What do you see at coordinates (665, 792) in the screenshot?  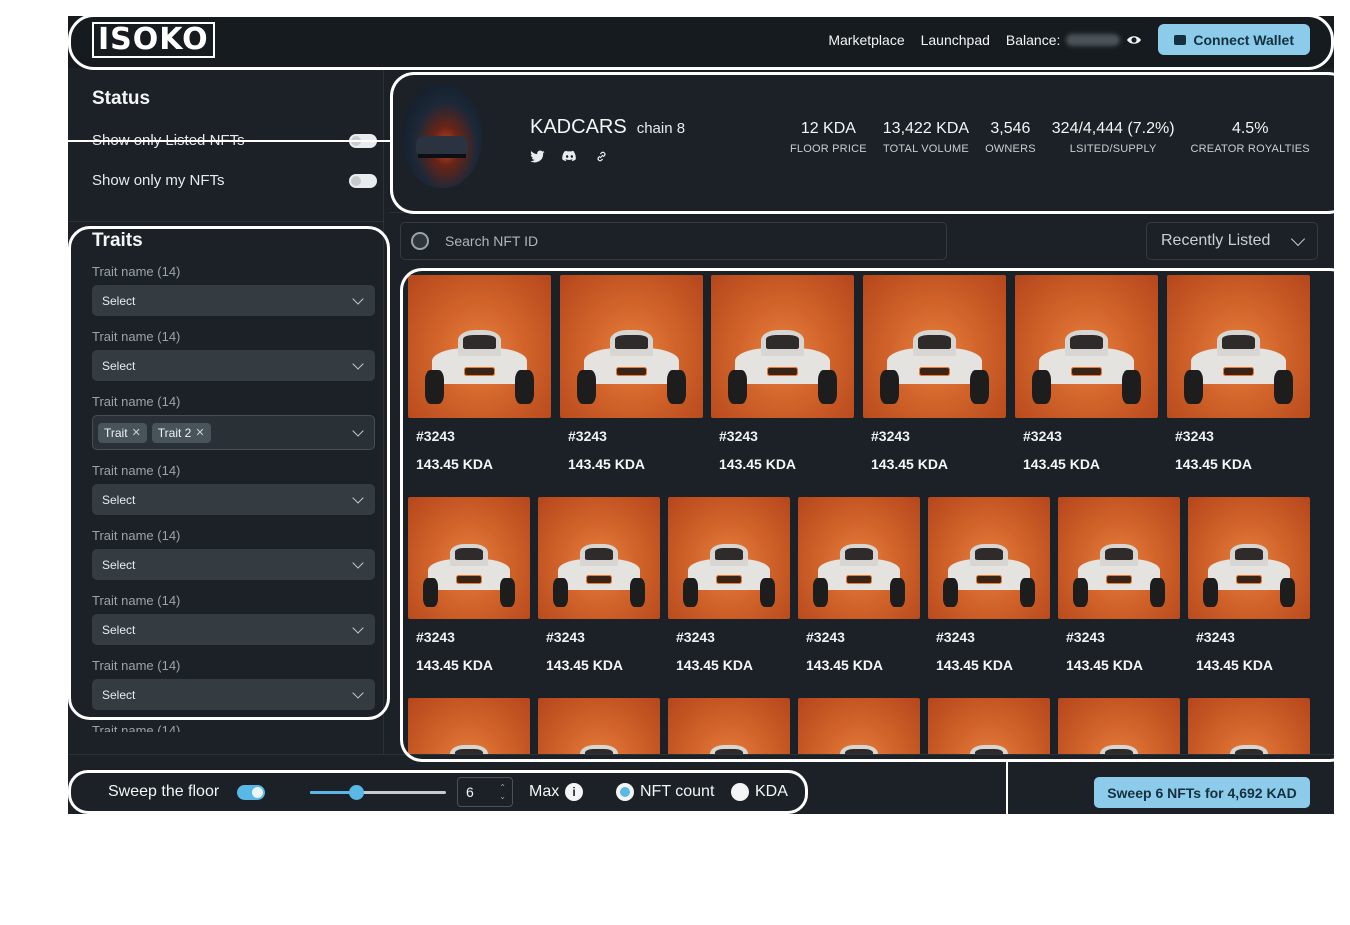 I see `radio-nft-count: NFT count` at bounding box center [665, 792].